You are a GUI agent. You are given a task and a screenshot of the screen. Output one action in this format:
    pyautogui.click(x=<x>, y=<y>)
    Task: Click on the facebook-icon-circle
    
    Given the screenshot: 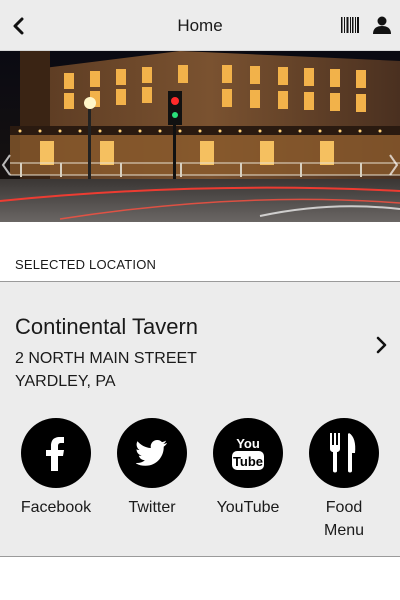 What is the action you would take?
    pyautogui.click(x=56, y=453)
    